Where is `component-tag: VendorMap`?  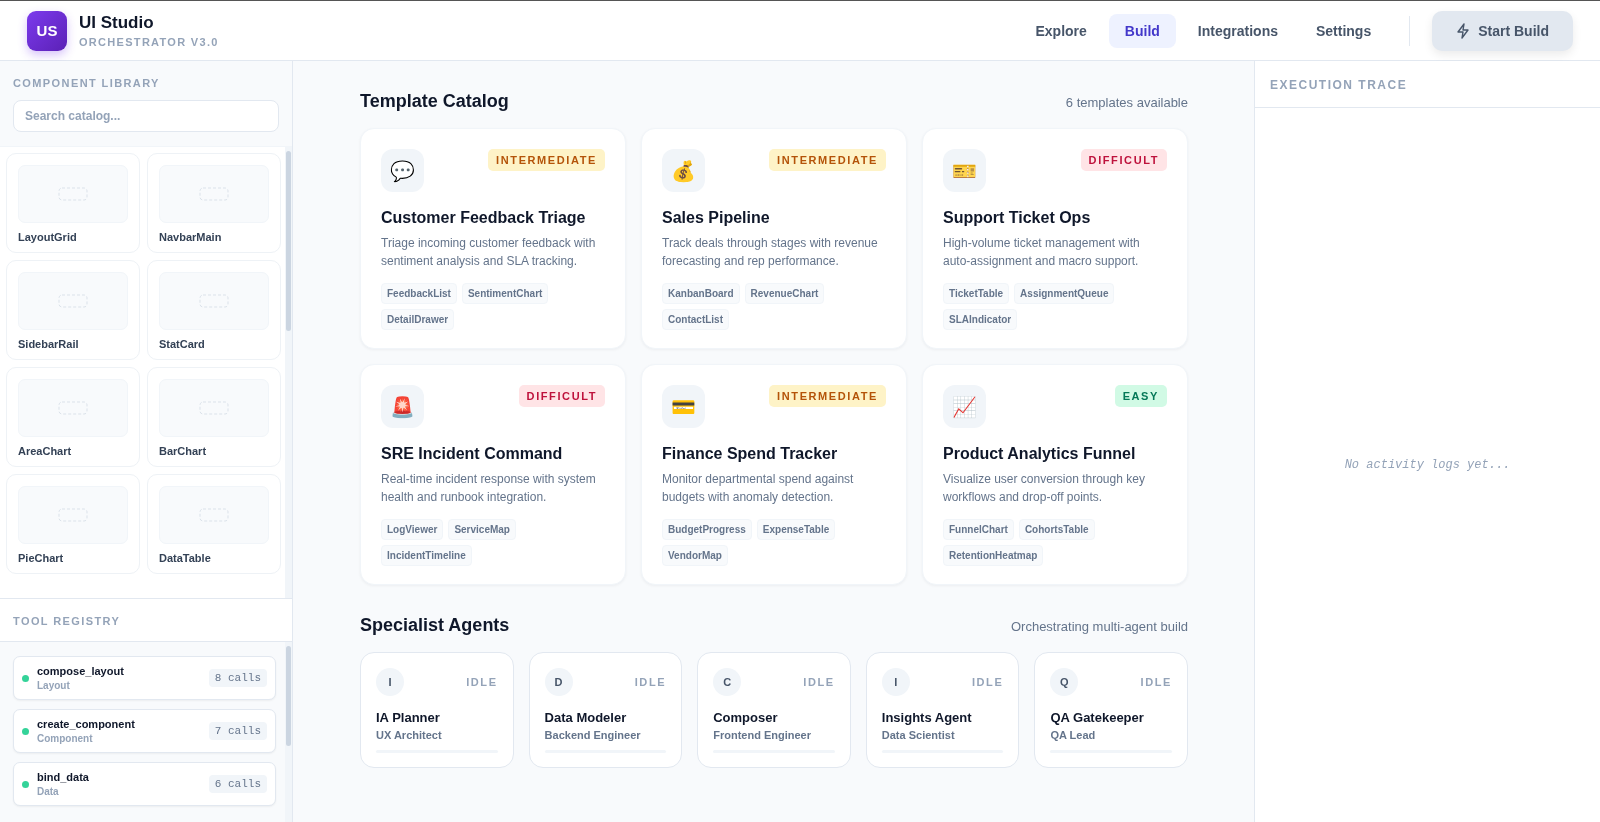
component-tag: VendorMap is located at coordinates (695, 555).